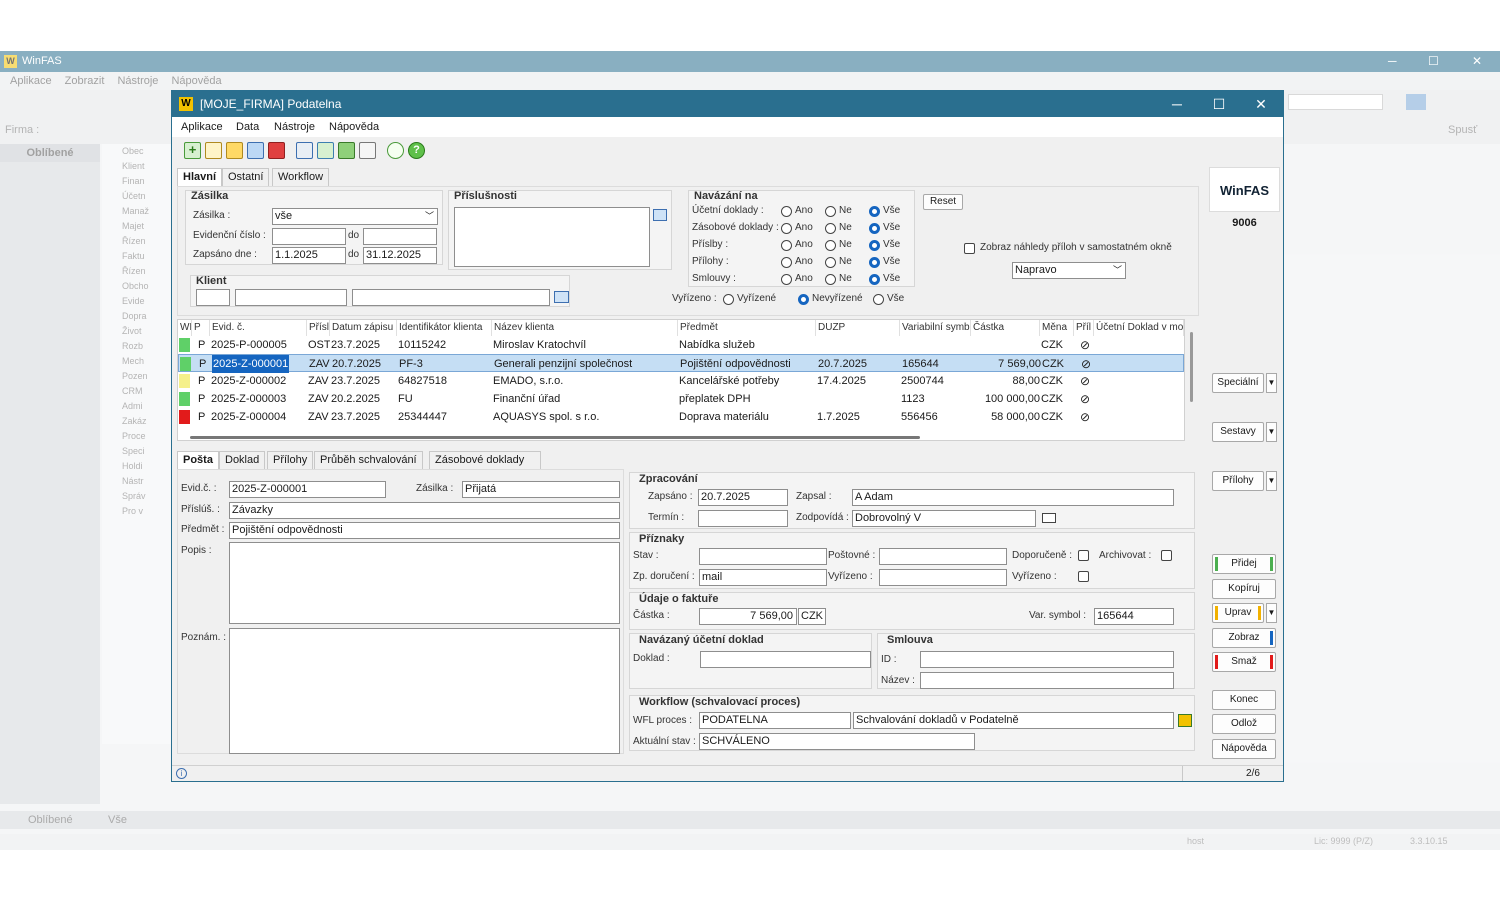 The height and width of the screenshot is (900, 1500). What do you see at coordinates (234, 150) in the screenshot?
I see `edit-icon` at bounding box center [234, 150].